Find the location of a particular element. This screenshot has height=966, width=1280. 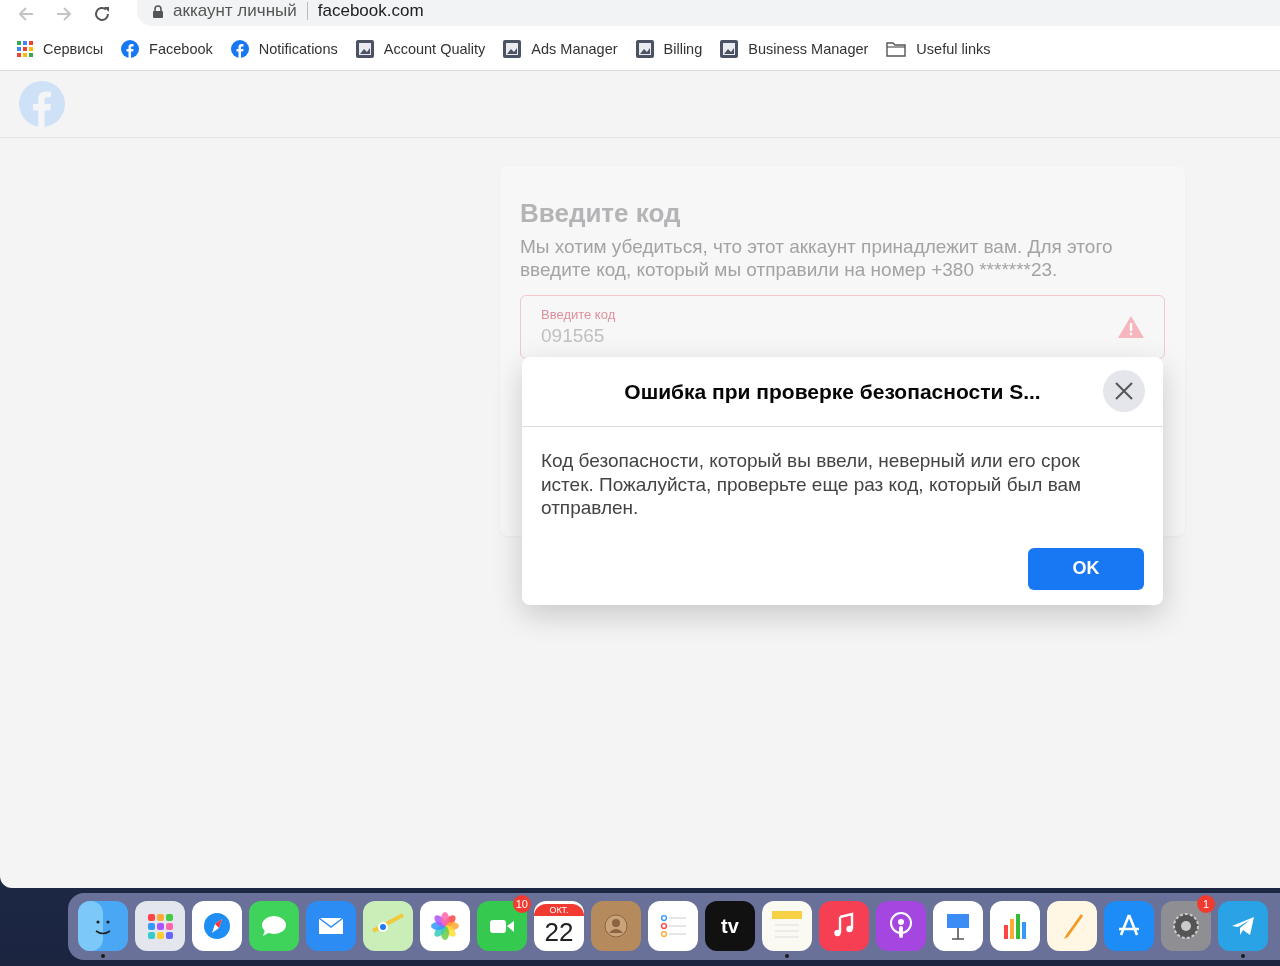

folder-icon is located at coordinates (896, 49).